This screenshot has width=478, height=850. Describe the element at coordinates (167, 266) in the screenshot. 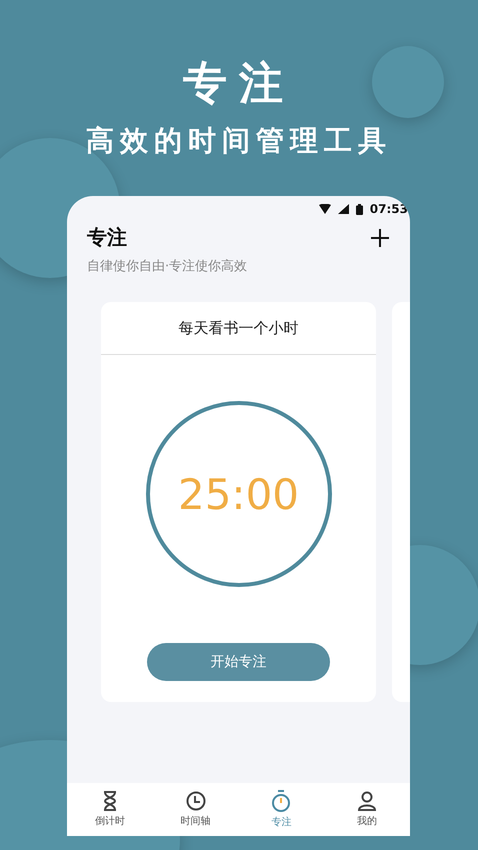

I see `page-subtitle: 自律使你自由·专注使你高效` at that location.